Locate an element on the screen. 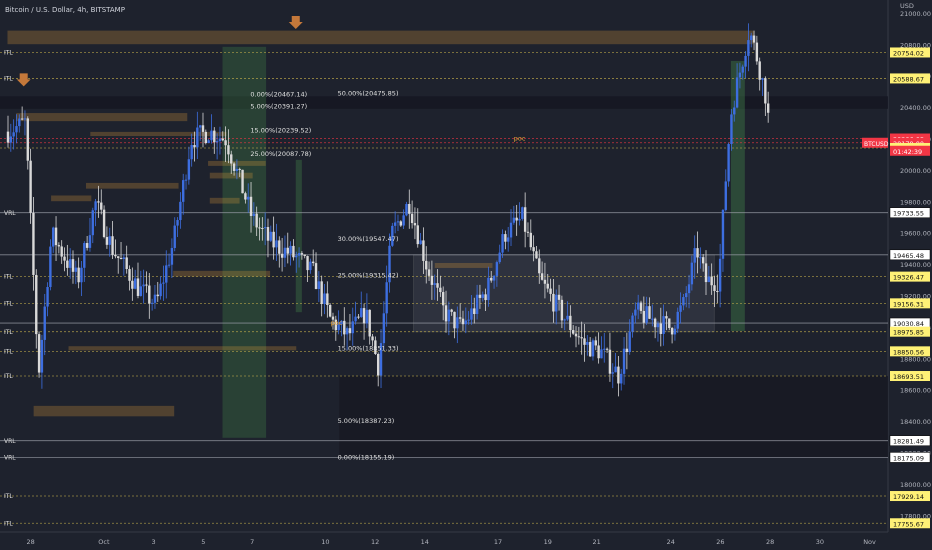 The image size is (932, 550). left-level-label-8: VRL is located at coordinates (10, 441).